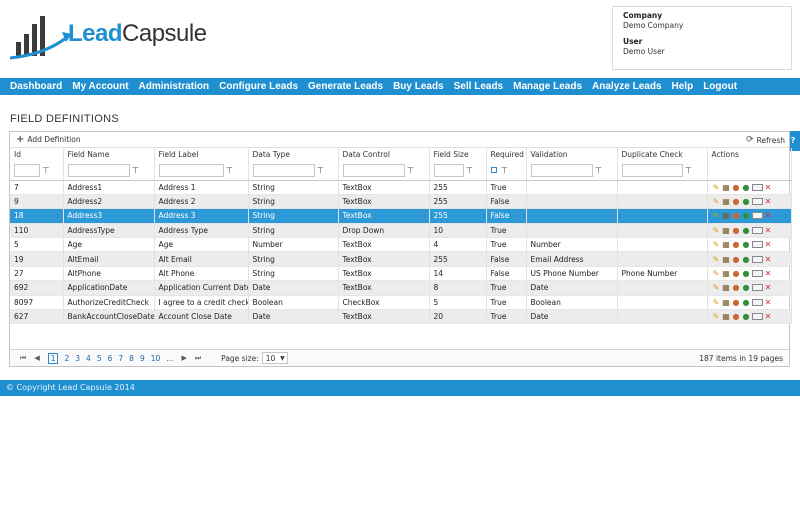  Describe the element at coordinates (183, 358) in the screenshot. I see `next-page-icon: ▶` at that location.